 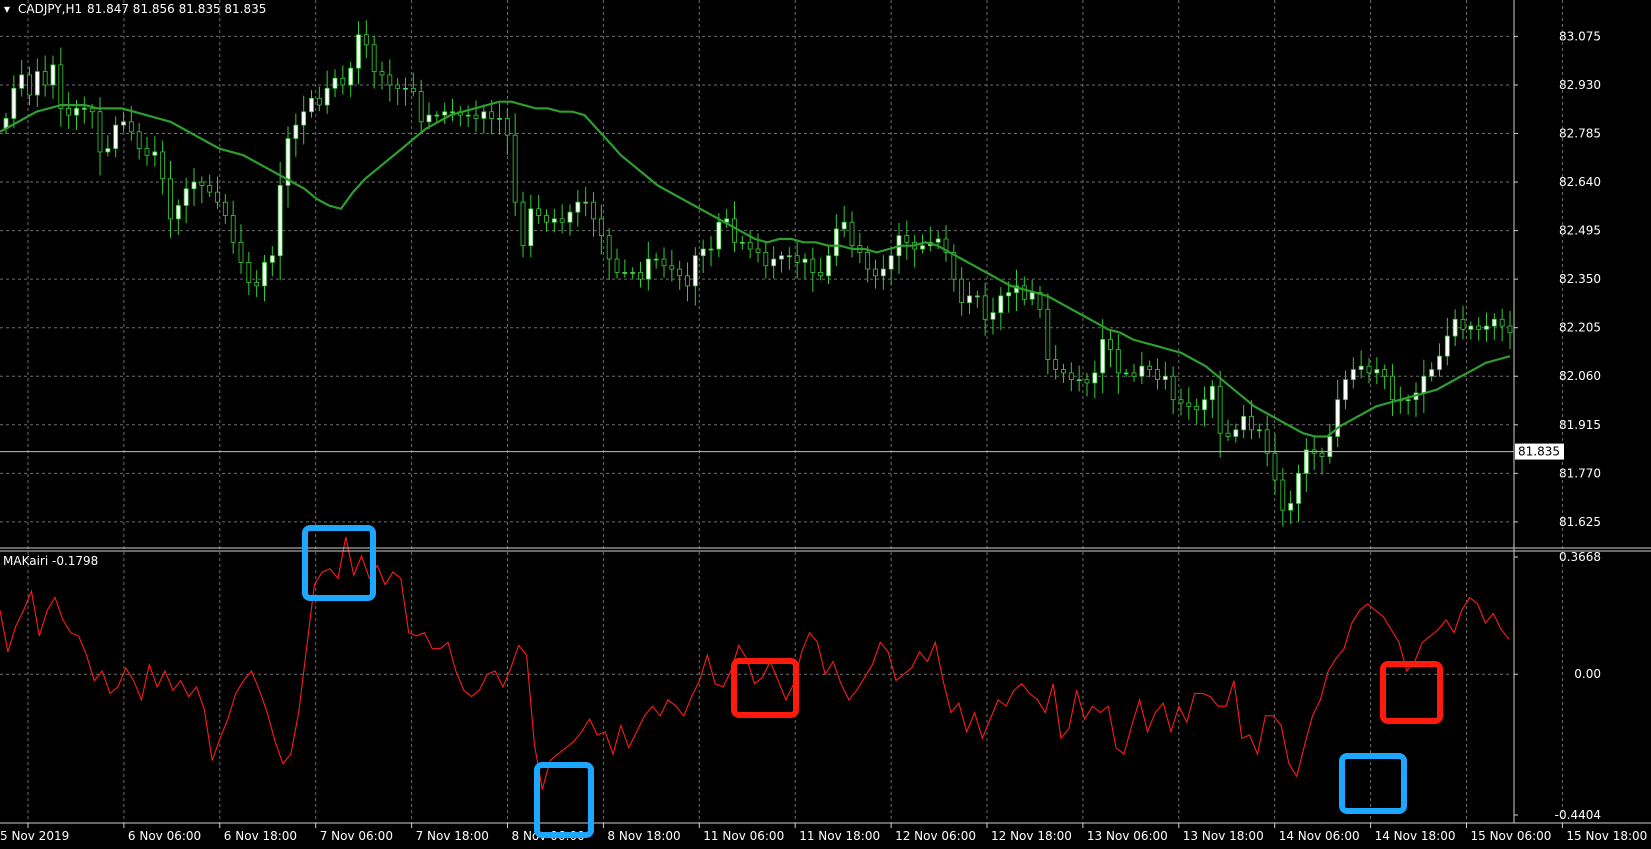 What do you see at coordinates (1587, 674) in the screenshot?
I see `indicator-tick-label: 0.00` at bounding box center [1587, 674].